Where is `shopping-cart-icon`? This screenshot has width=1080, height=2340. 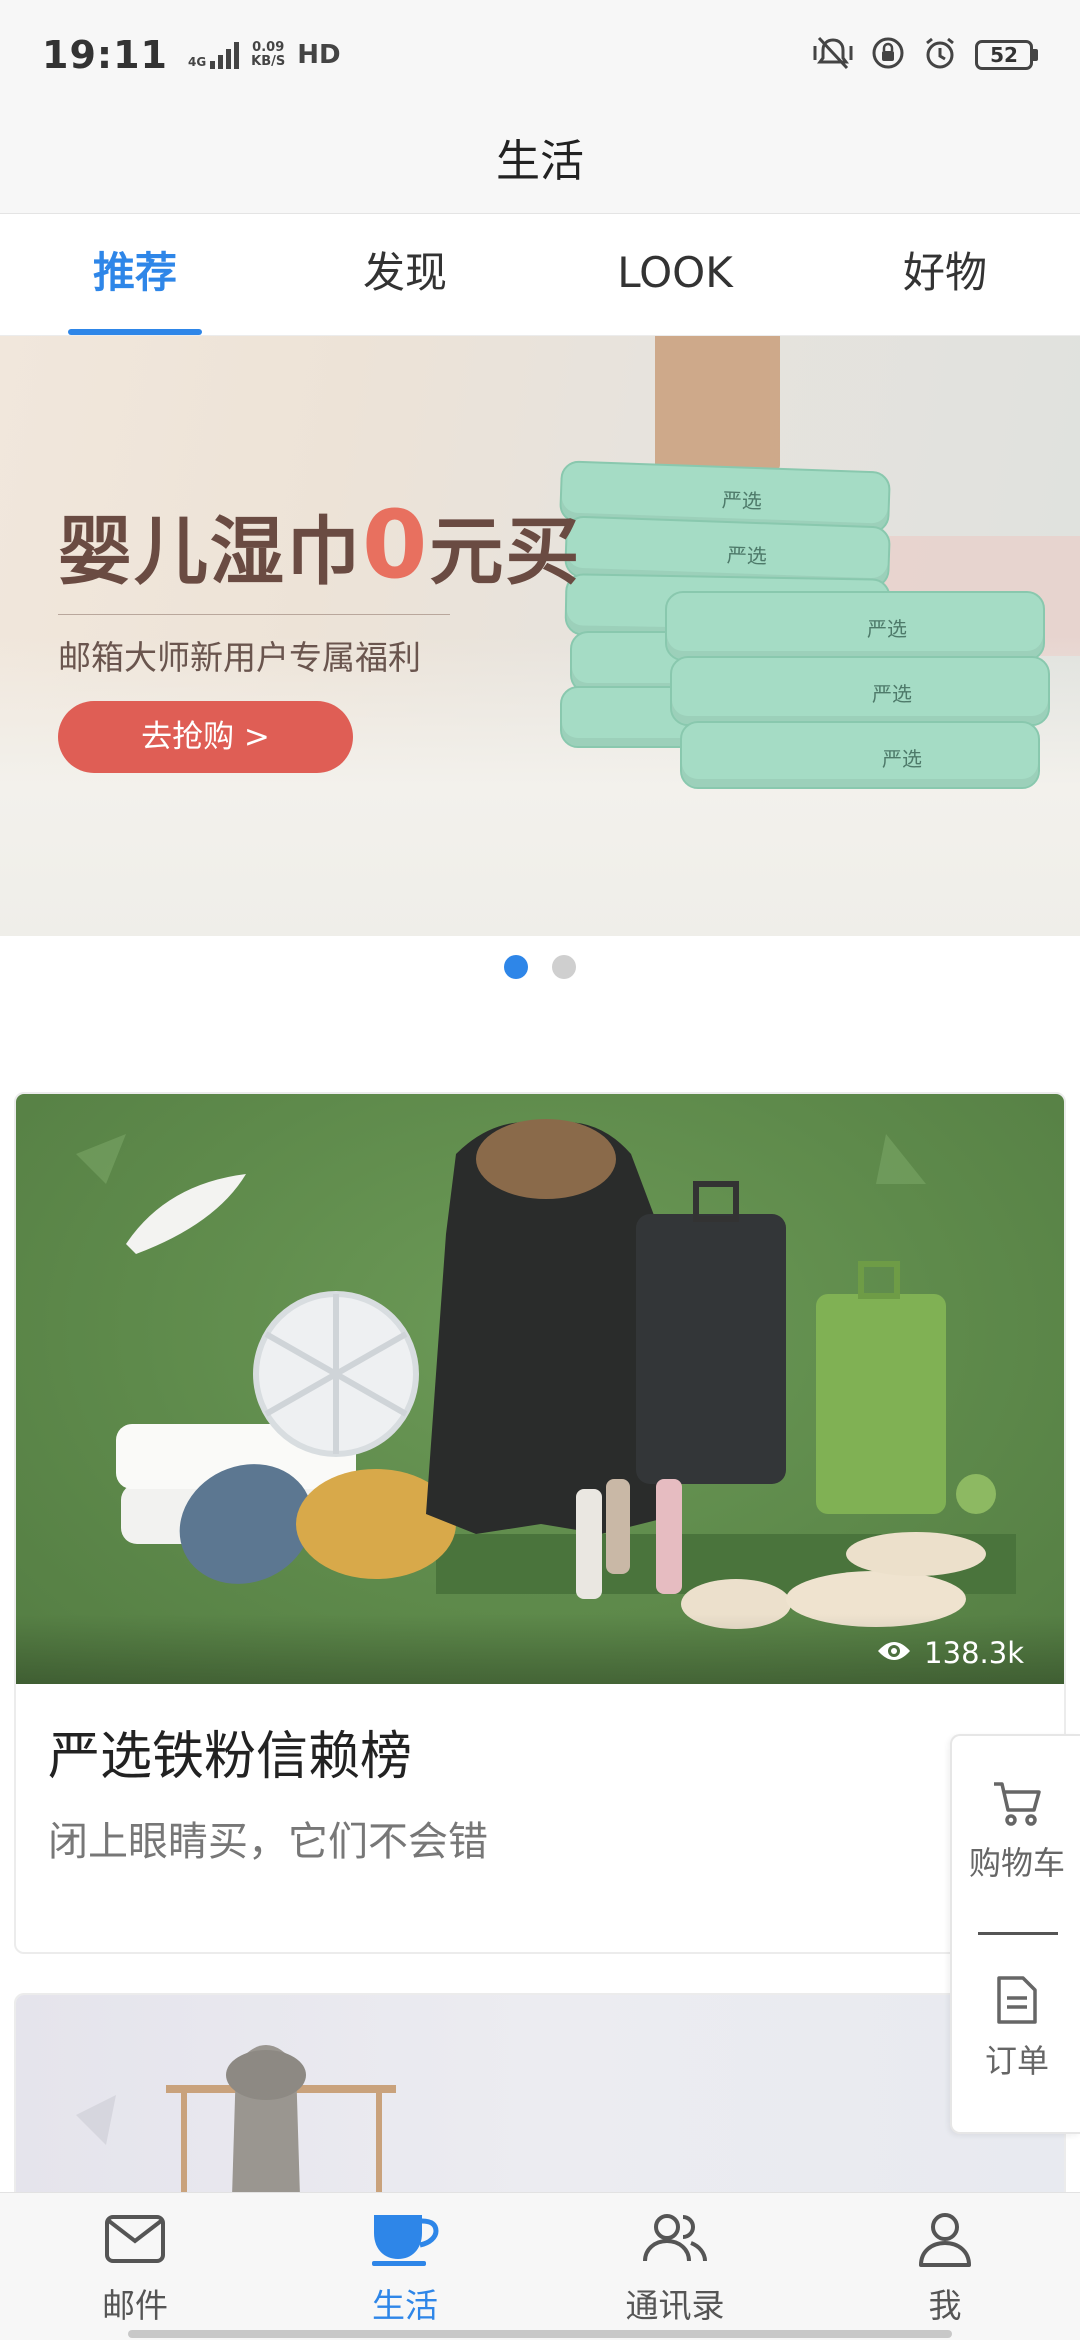
shopping-cart-icon is located at coordinates (1017, 1807).